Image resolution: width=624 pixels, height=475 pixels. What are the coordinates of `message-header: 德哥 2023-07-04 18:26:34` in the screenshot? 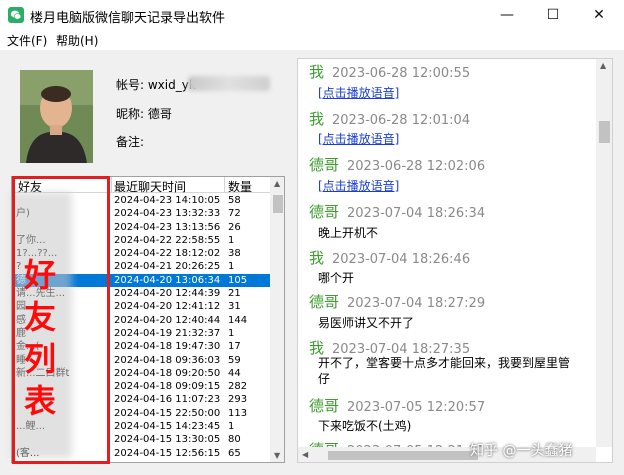 It's located at (397, 211).